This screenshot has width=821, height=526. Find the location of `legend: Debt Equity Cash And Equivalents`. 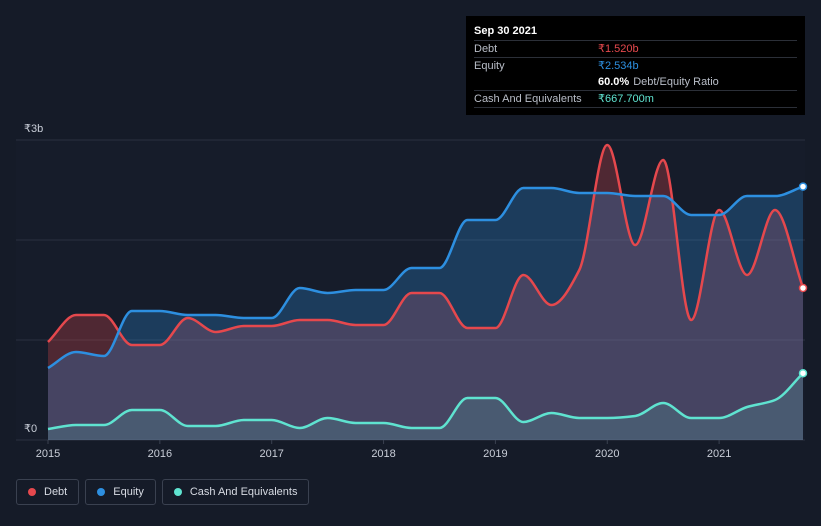

legend: Debt Equity Cash And Equivalents is located at coordinates (163, 492).